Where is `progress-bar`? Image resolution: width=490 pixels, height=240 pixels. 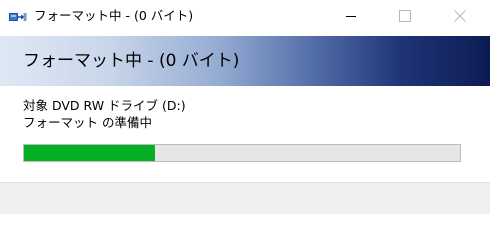
progress-bar is located at coordinates (242, 153).